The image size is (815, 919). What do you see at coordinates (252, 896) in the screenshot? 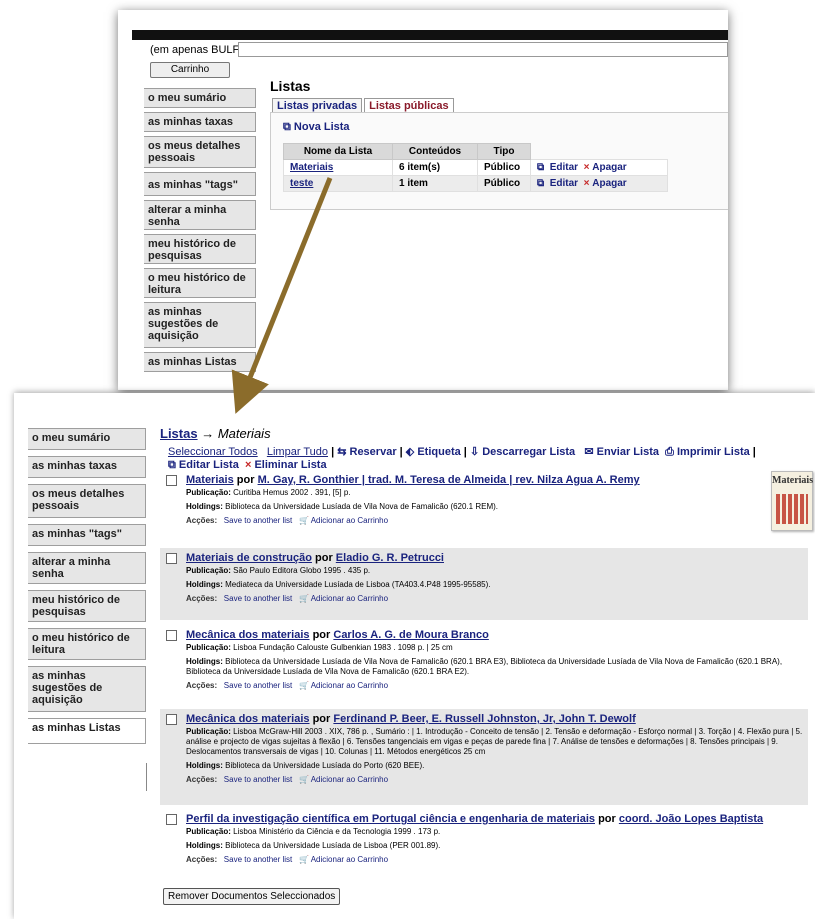
I see `remove-selected-button: Remover Documentos Seleccionados` at bounding box center [252, 896].